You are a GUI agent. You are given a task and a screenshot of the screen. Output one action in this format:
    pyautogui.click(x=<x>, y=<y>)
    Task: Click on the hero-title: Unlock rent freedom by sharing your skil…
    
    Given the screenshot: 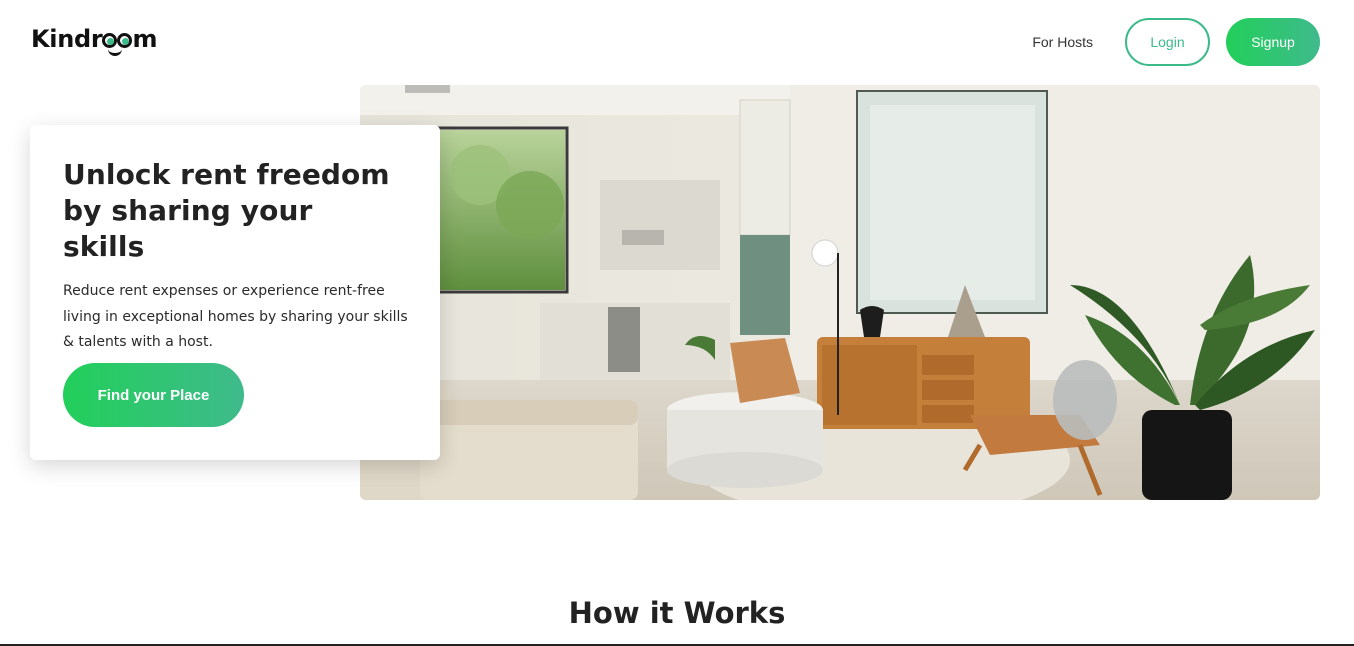 What is the action you would take?
    pyautogui.click(x=226, y=210)
    